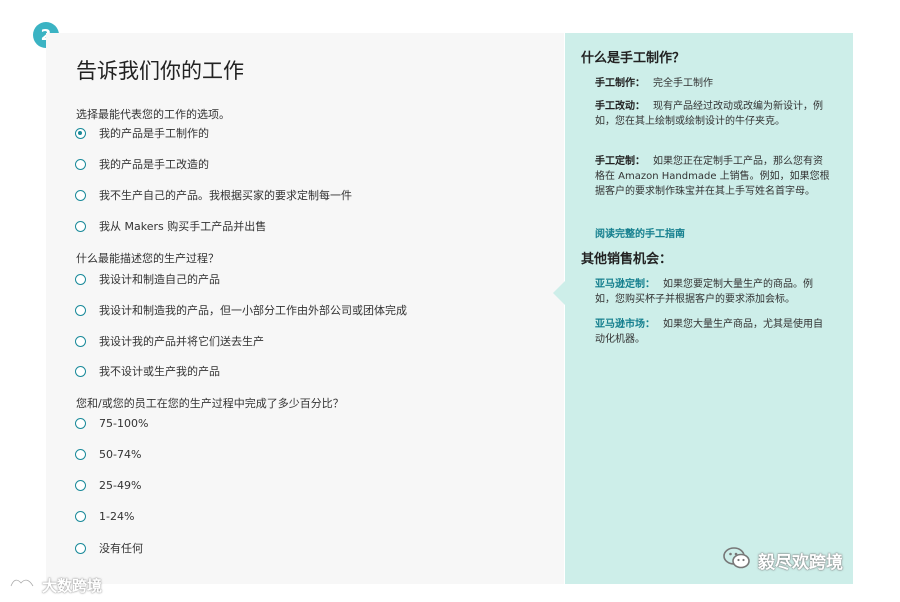  Describe the element at coordinates (737, 560) in the screenshot. I see `wechat-icon` at that location.